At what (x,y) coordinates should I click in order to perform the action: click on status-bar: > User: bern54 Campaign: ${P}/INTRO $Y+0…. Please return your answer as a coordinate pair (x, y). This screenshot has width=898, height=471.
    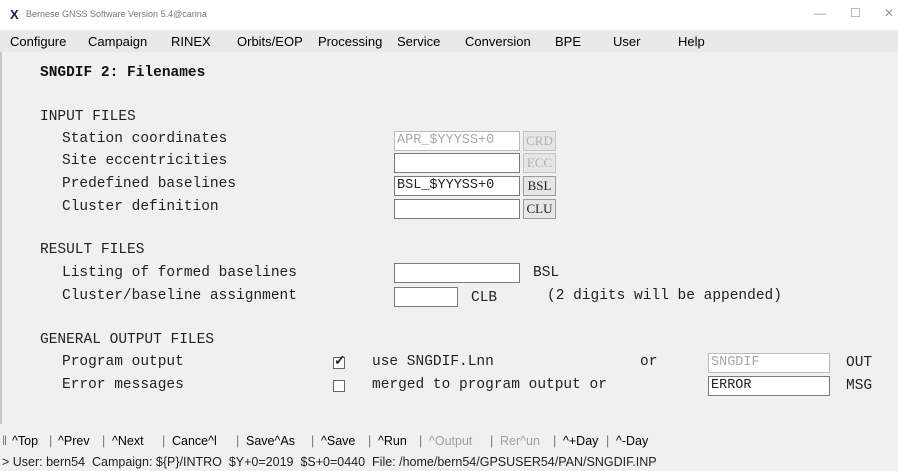
    Looking at the image, I should click on (329, 462).